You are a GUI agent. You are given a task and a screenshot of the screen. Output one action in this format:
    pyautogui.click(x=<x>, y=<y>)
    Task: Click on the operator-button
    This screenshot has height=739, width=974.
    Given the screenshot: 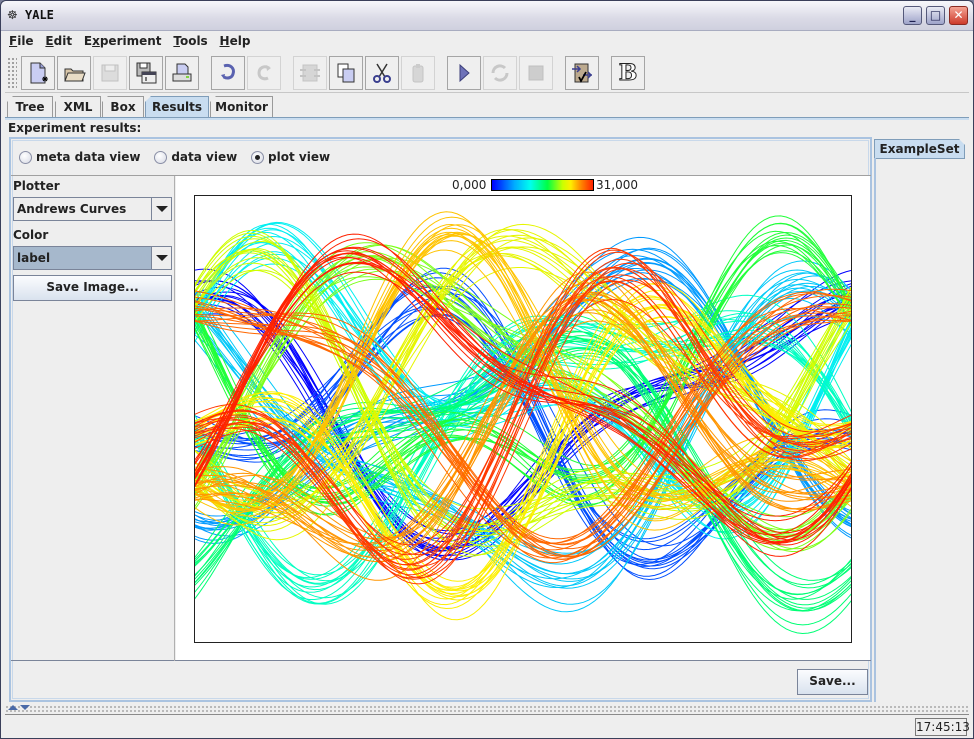 What is the action you would take?
    pyautogui.click(x=310, y=73)
    